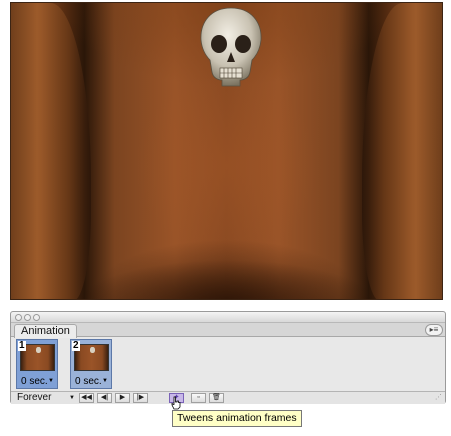 The width and height of the screenshot is (451, 436). I want to click on resize-grip-icon: ⋰, so click(439, 398).